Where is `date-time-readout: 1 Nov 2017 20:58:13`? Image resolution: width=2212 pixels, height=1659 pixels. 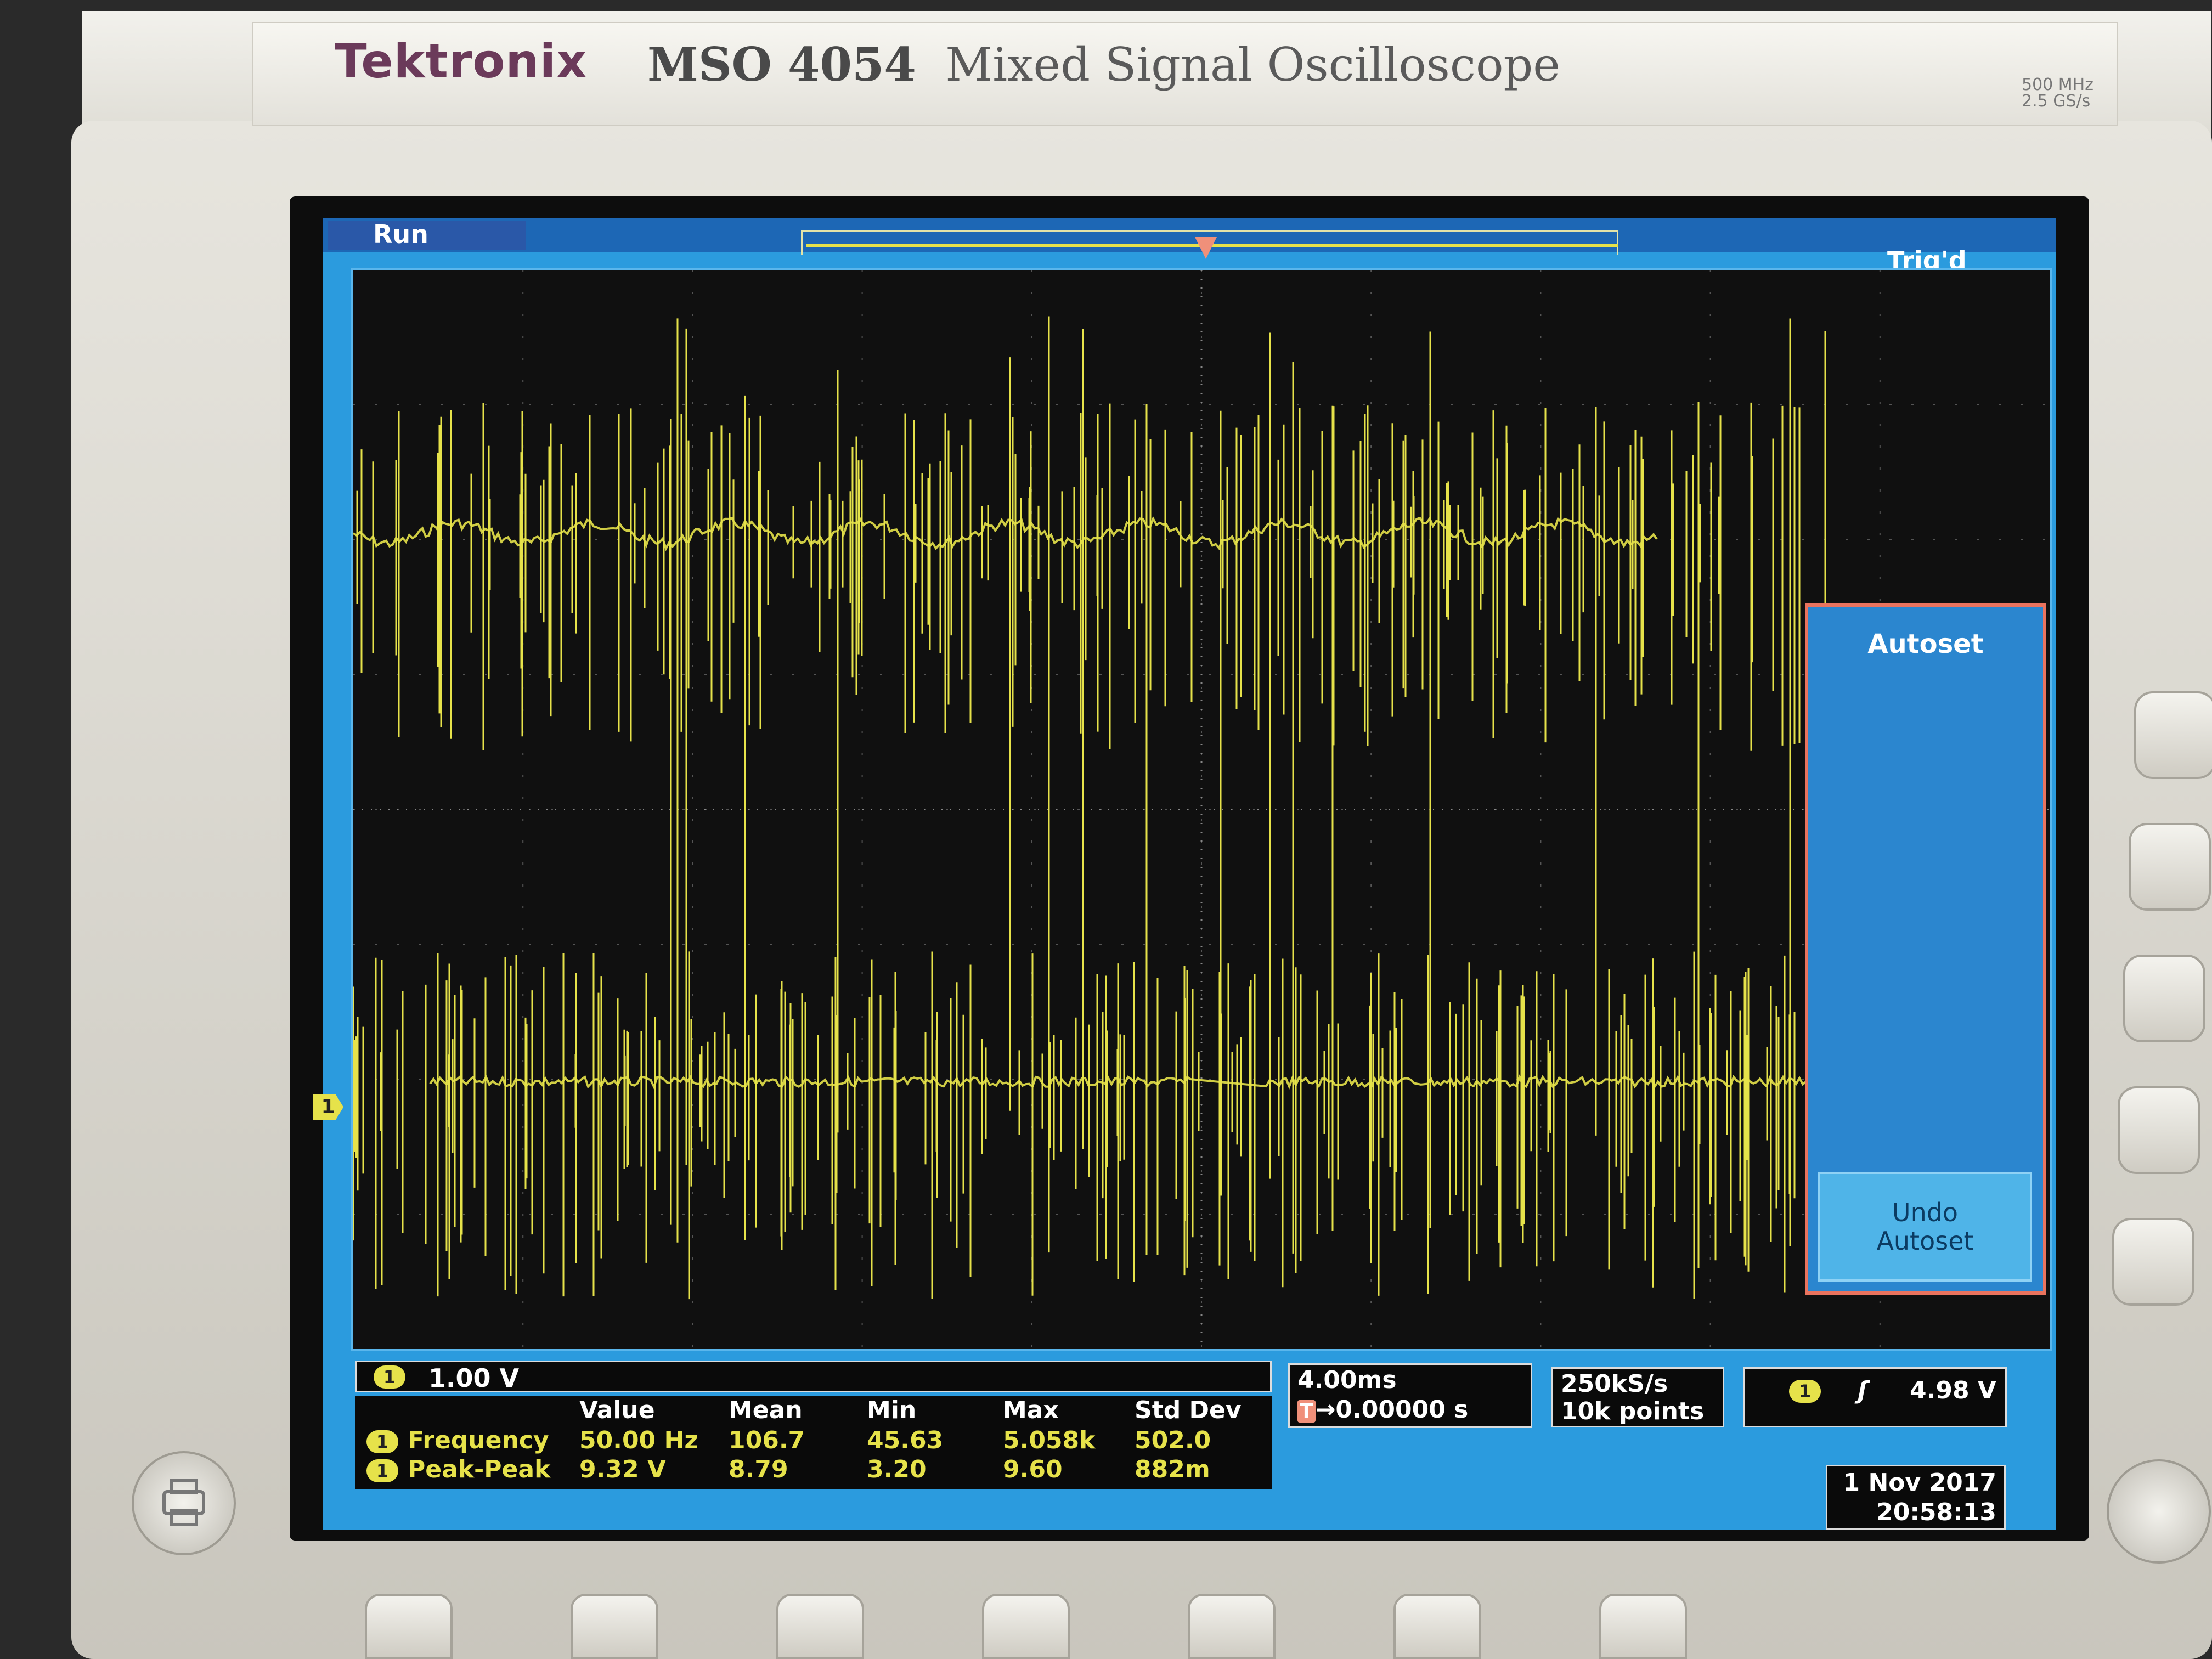
date-time-readout: 1 Nov 2017 20:58:13 is located at coordinates (1916, 1497).